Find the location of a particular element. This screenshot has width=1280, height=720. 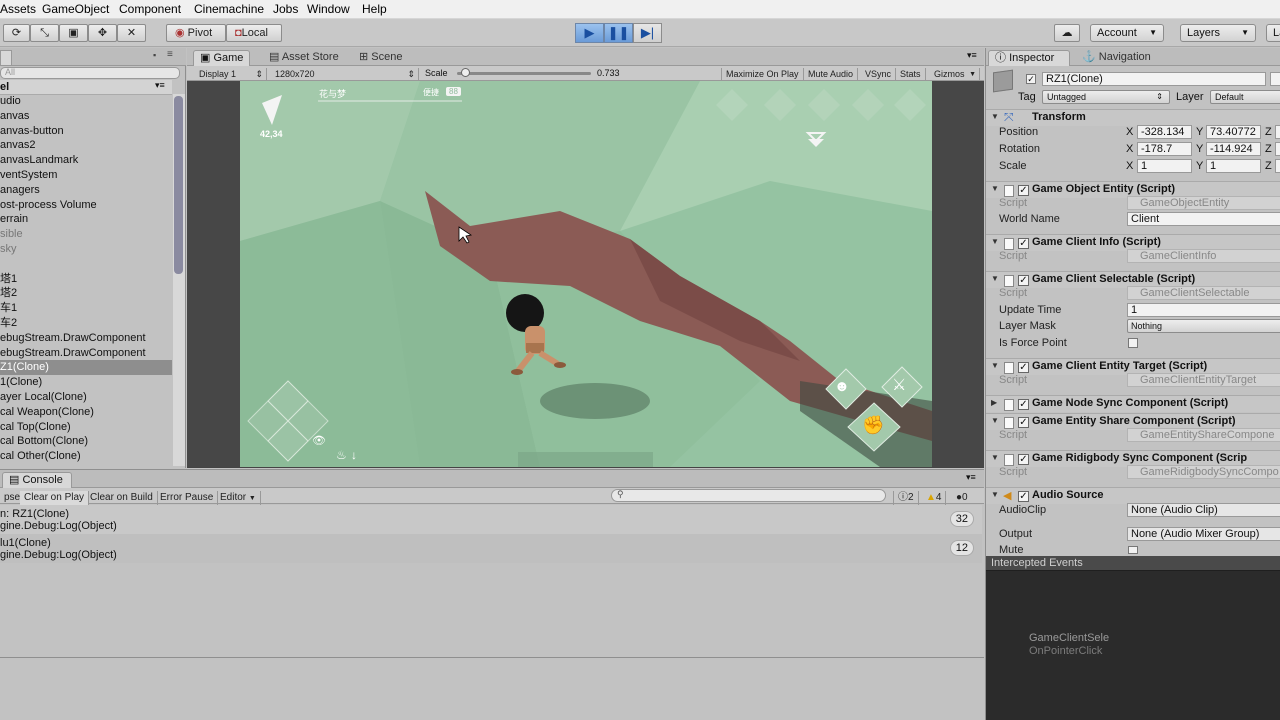

hierarchy-item is located at coordinates (86, 264).